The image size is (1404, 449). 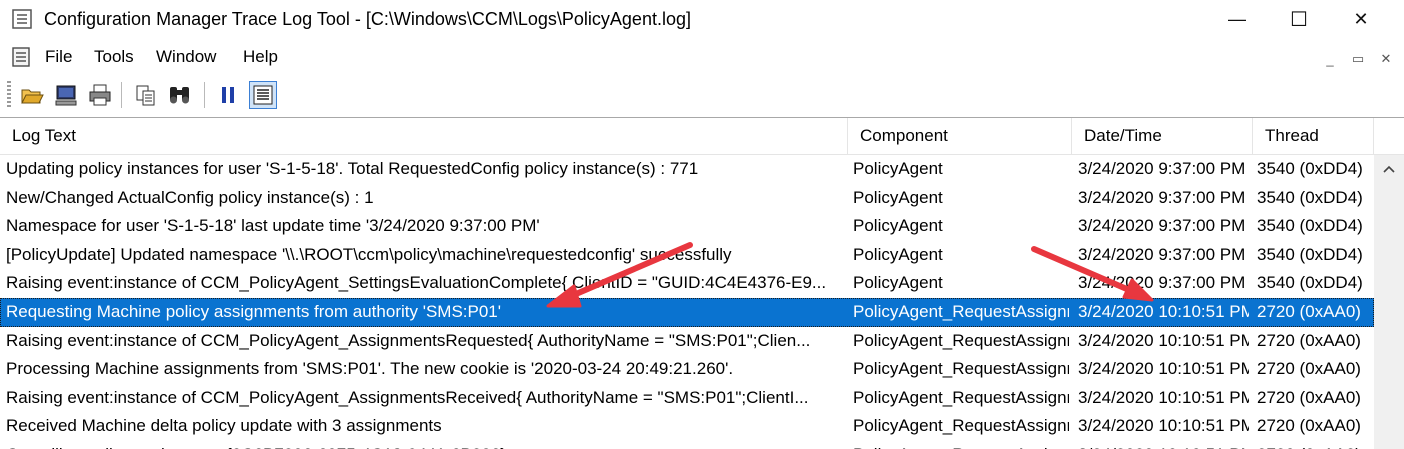 I want to click on menu-tools: Tools, so click(x=114, y=57).